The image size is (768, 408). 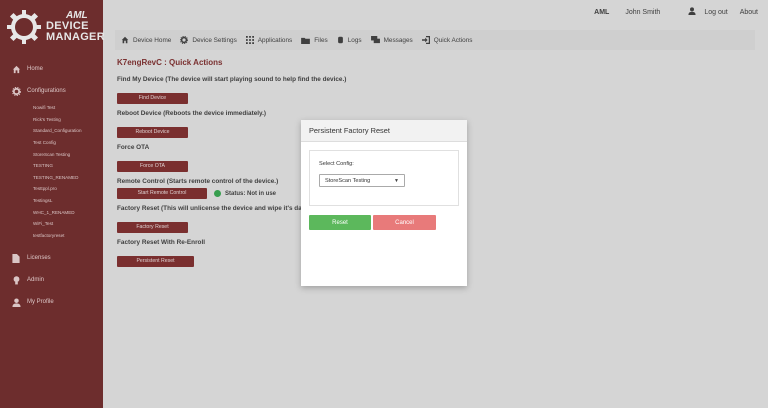 What do you see at coordinates (348, 180) in the screenshot?
I see `config-select-value: StoreScan Testing` at bounding box center [348, 180].